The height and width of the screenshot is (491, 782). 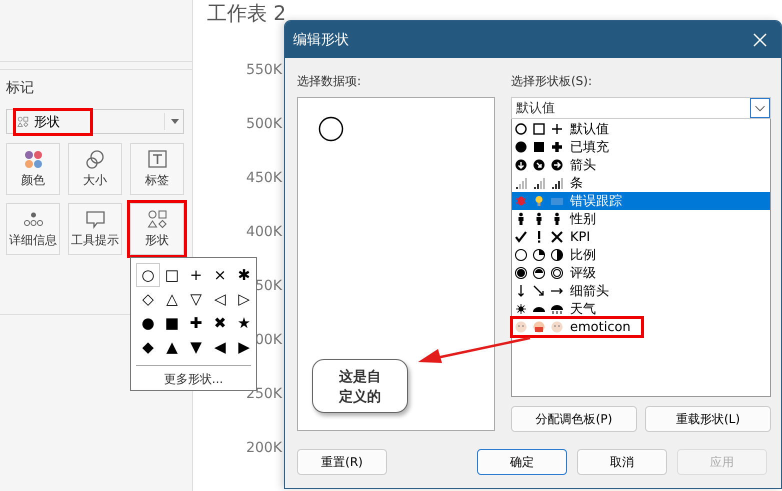 What do you see at coordinates (264, 232) in the screenshot?
I see `axis-label: 400K` at bounding box center [264, 232].